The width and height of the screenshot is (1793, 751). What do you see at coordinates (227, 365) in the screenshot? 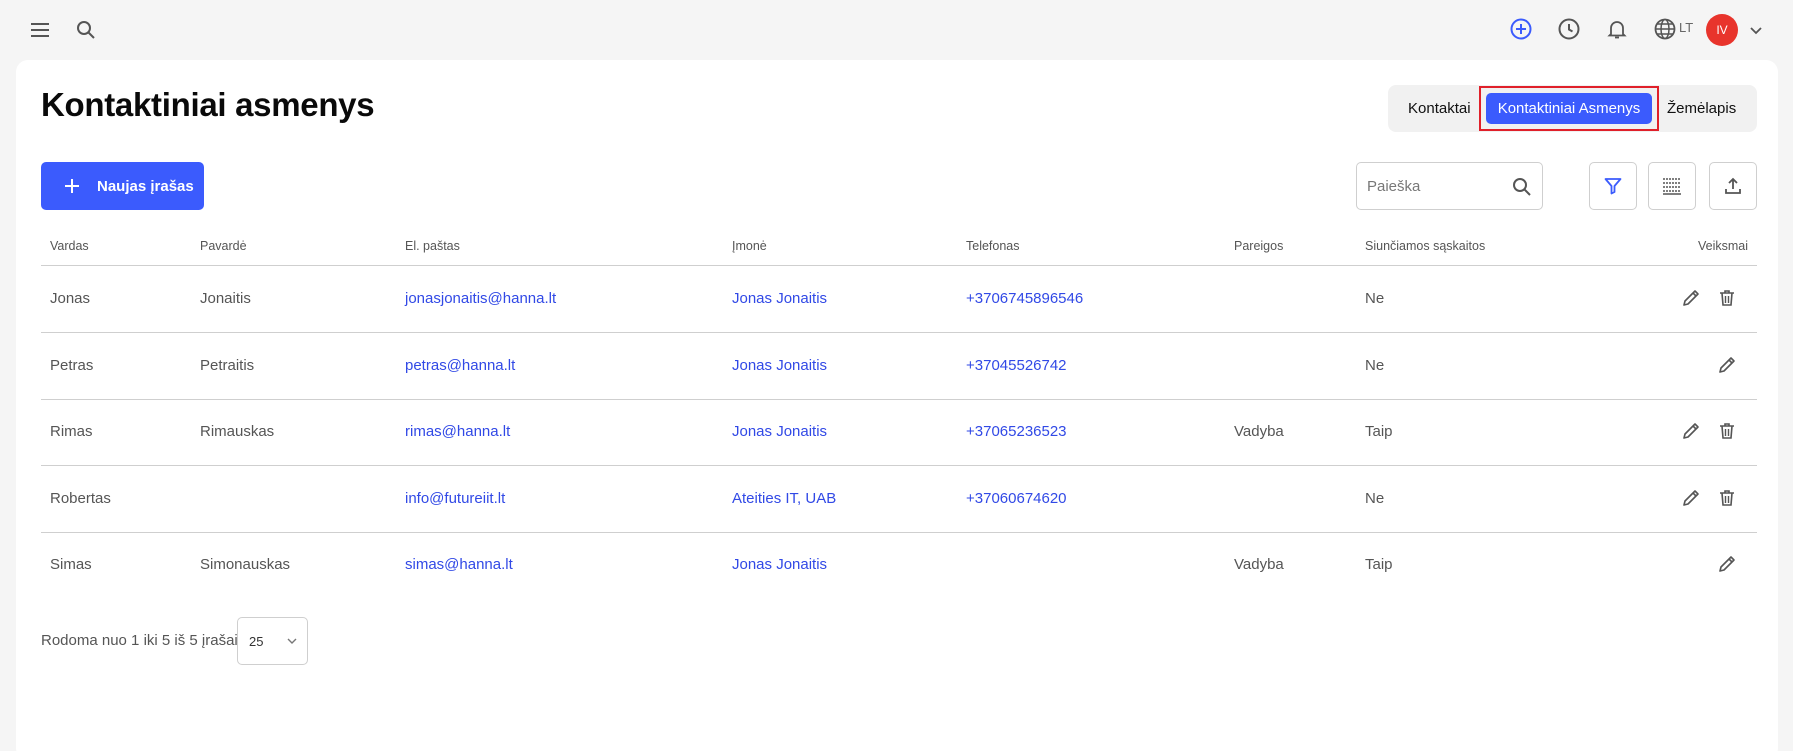
I see `cell-pavarde: Petraitis` at bounding box center [227, 365].